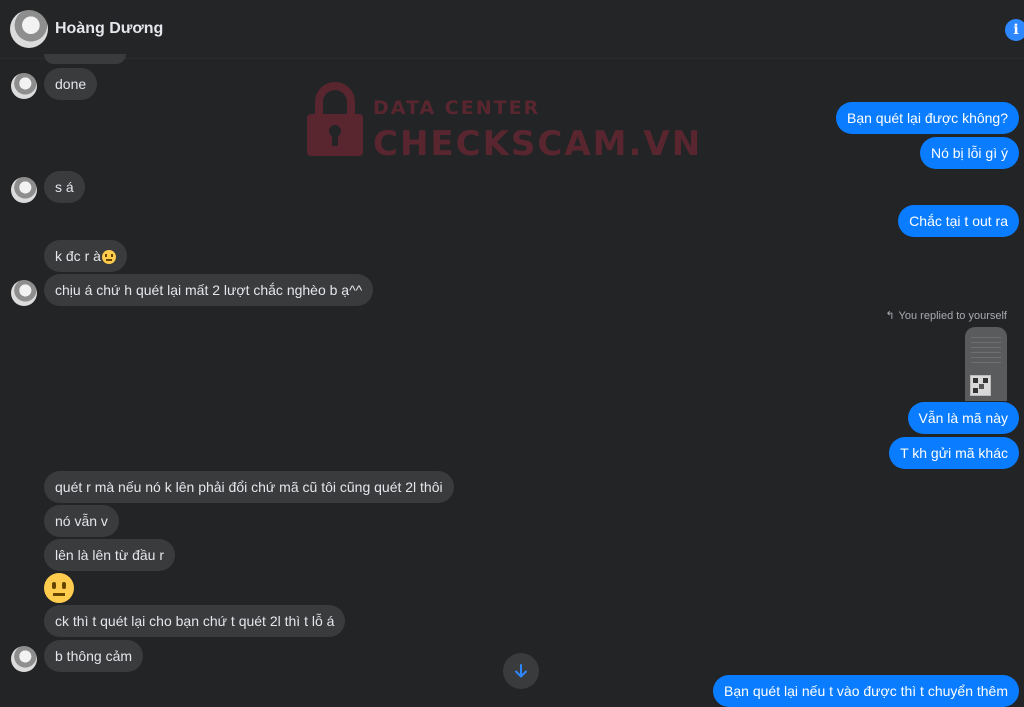 Image resolution: width=1024 pixels, height=707 pixels. What do you see at coordinates (85, 59) in the screenshot?
I see `previous-message-fragment` at bounding box center [85, 59].